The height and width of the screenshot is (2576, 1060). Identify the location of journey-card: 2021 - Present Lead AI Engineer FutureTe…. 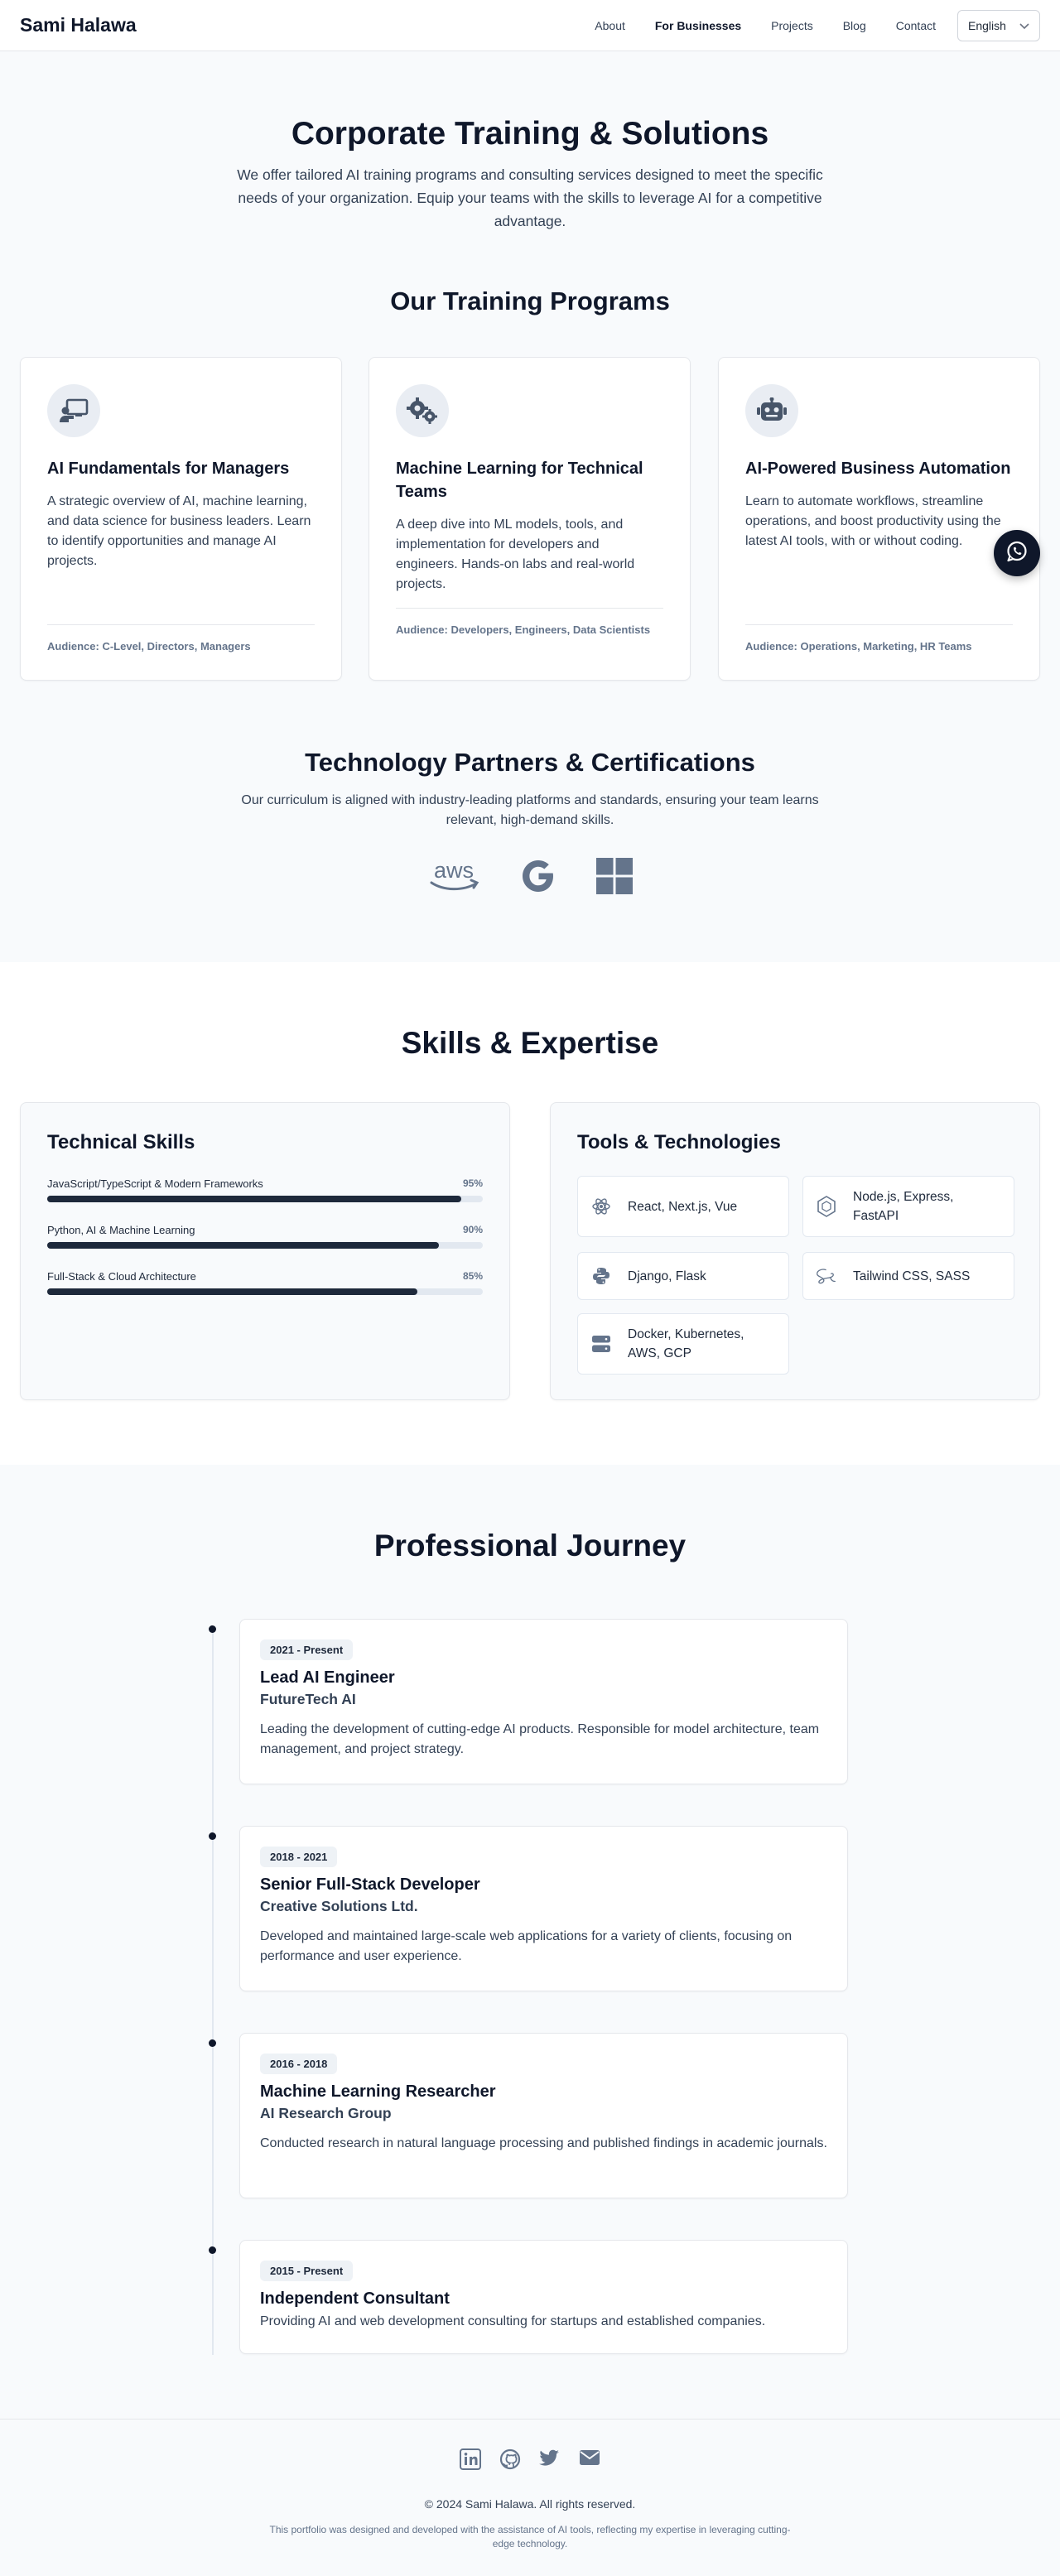
(543, 1701).